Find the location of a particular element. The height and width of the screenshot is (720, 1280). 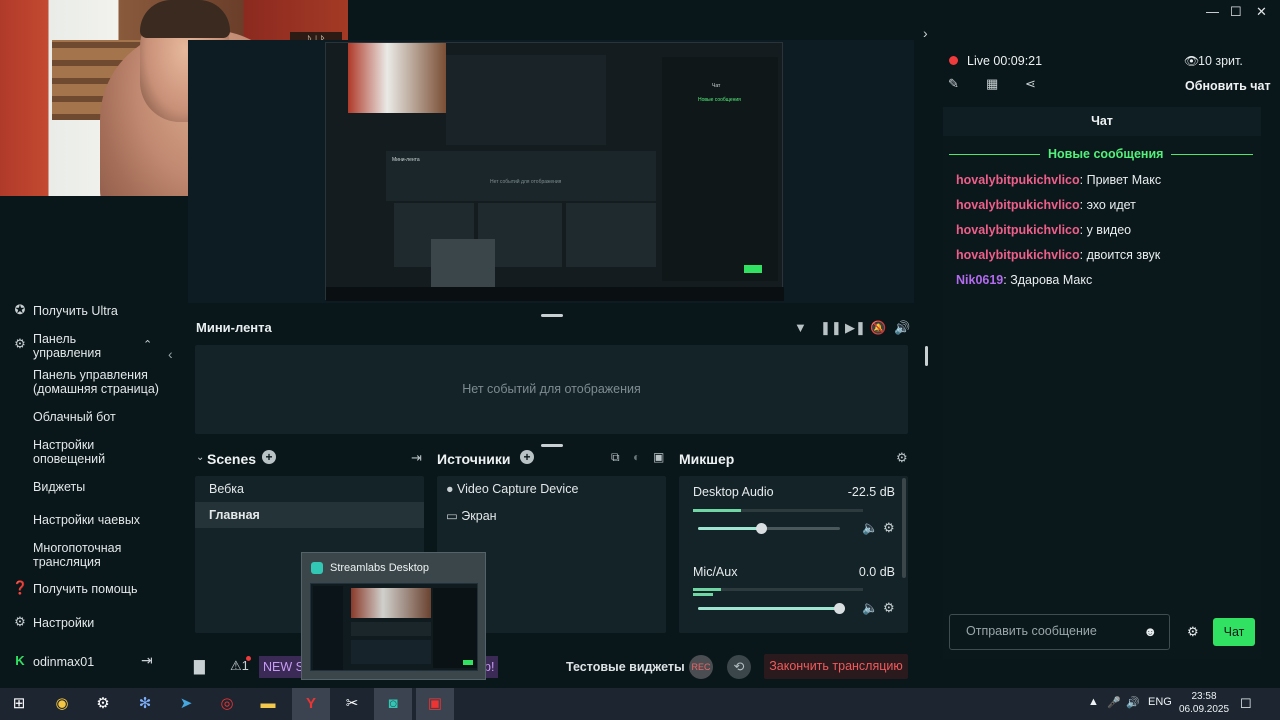

expand-chat-icon: › is located at coordinates (925, 33).